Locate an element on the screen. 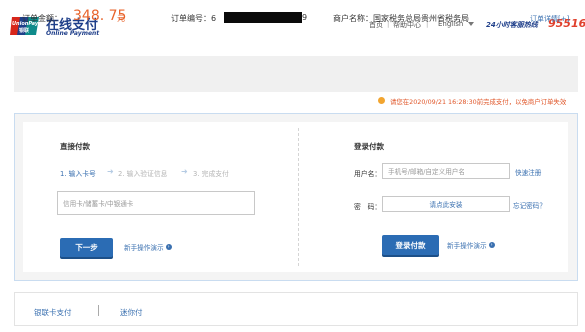  clock-icon is located at coordinates (381, 100).